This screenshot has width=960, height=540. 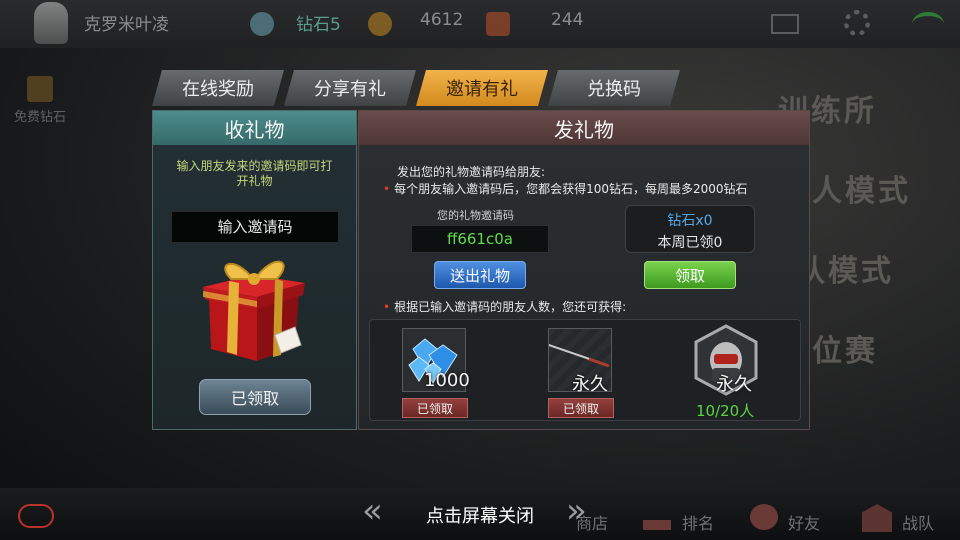 What do you see at coordinates (614, 88) in the screenshot?
I see `tab-redeem-code: 兑换码` at bounding box center [614, 88].